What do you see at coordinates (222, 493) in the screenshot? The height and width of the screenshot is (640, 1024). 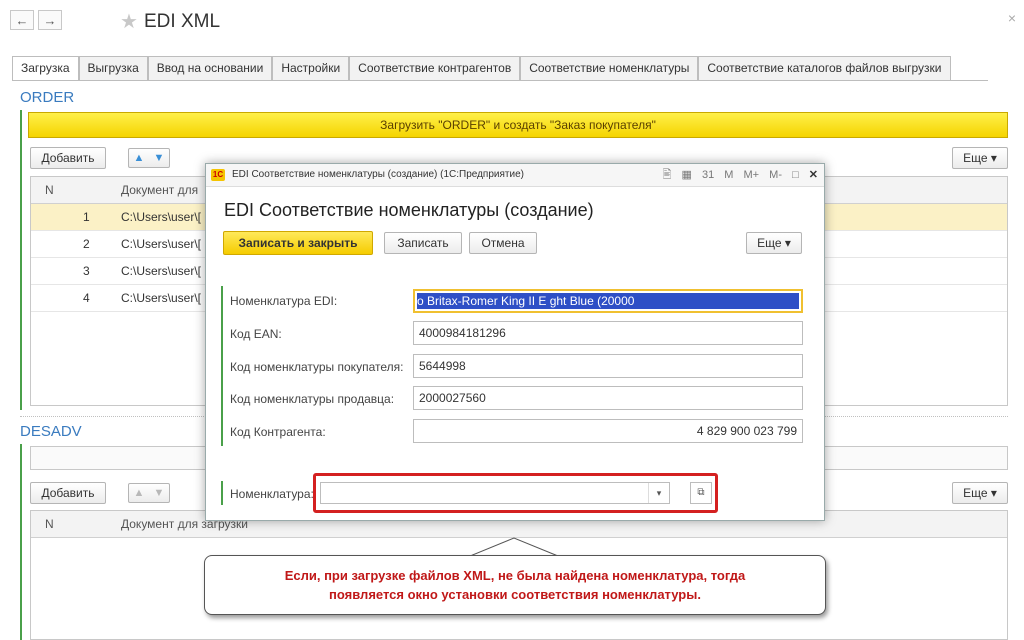 I see `nomenclature-group-marker` at bounding box center [222, 493].